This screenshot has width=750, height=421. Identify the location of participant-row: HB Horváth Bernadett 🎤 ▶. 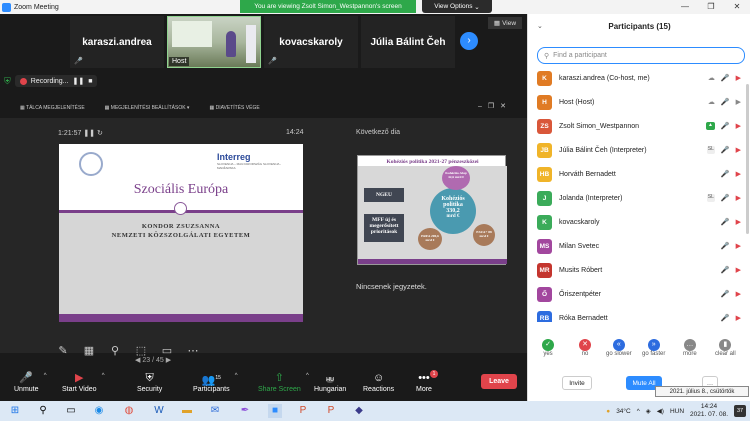
(639, 174).